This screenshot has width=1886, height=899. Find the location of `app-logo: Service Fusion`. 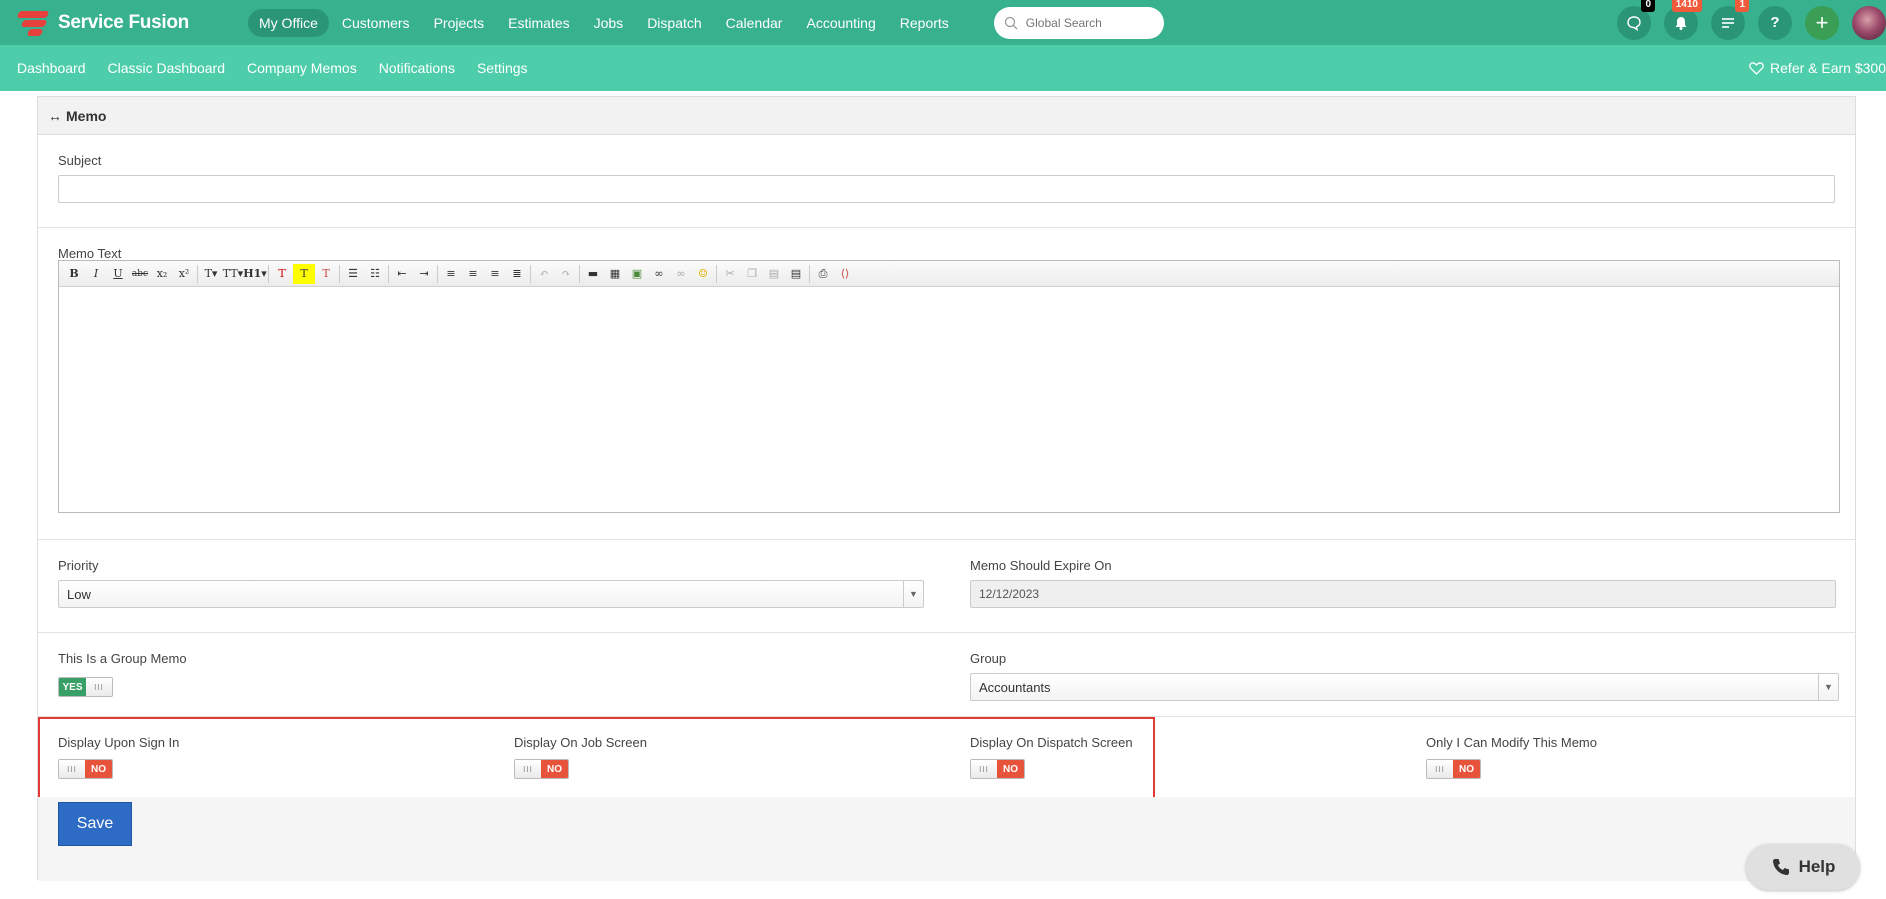

app-logo: Service Fusion is located at coordinates (124, 23).